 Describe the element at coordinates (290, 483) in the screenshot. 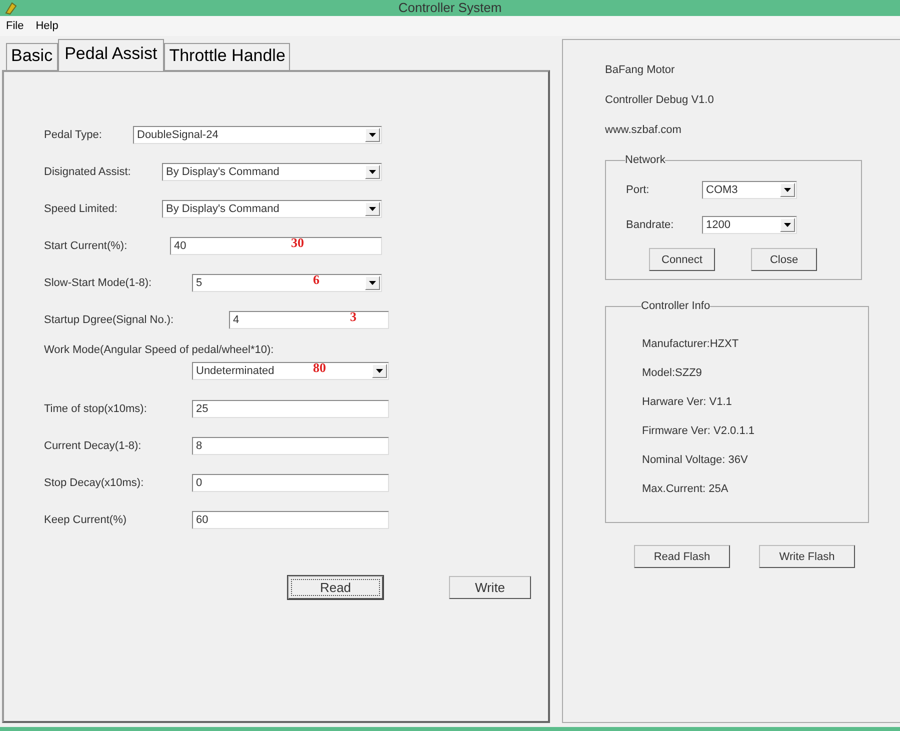

I see `text-field: 0` at that location.